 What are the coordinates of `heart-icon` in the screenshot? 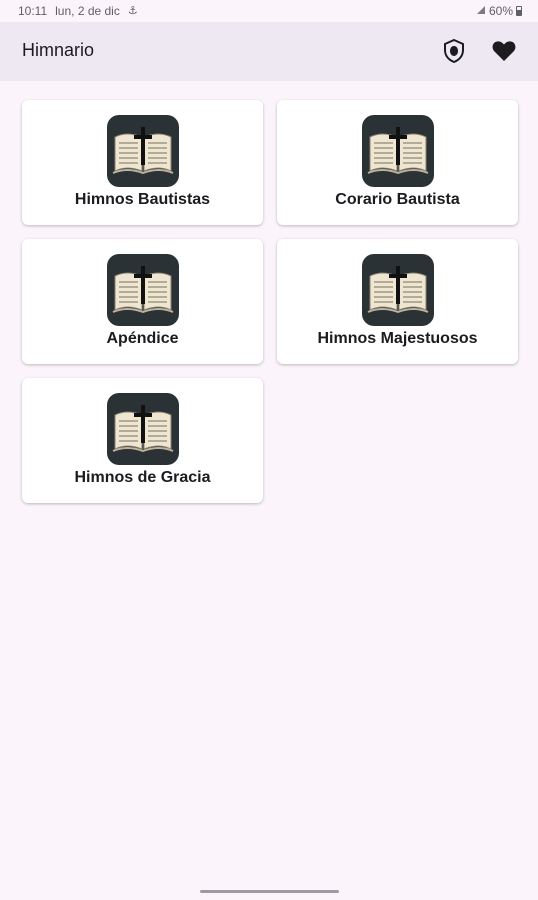 It's located at (504, 51).